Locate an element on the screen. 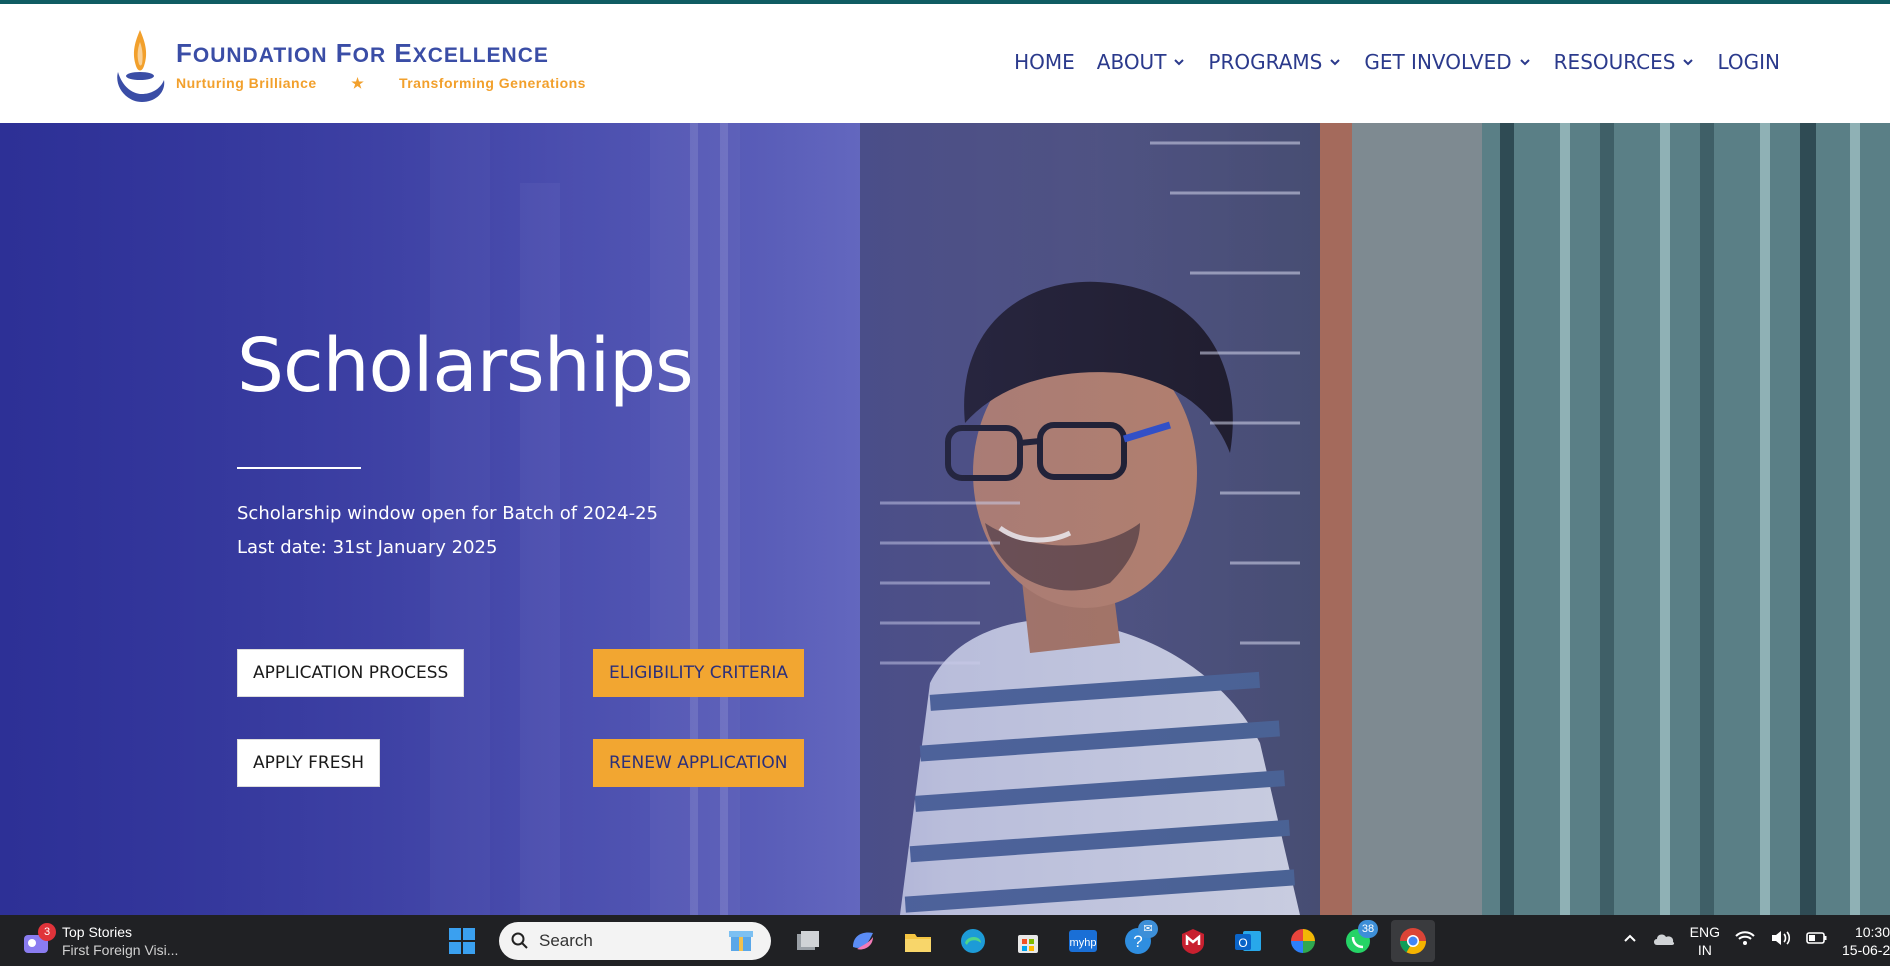 The image size is (1890, 966). tagline-right: Transforming Generations is located at coordinates (492, 83).